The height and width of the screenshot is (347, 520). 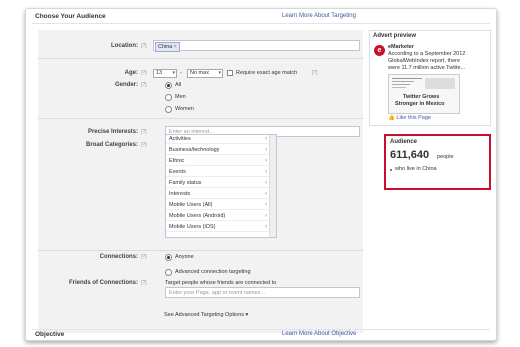 What do you see at coordinates (230, 73) in the screenshot?
I see `exact-age-checkbox` at bounding box center [230, 73].